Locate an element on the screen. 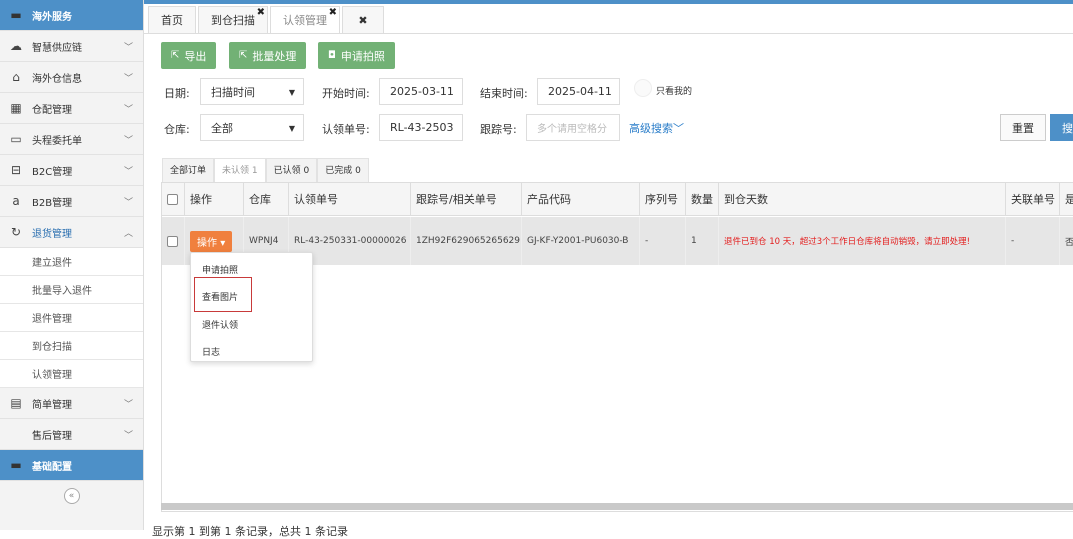  tab-claimed: 已认领 0 is located at coordinates (291, 170).